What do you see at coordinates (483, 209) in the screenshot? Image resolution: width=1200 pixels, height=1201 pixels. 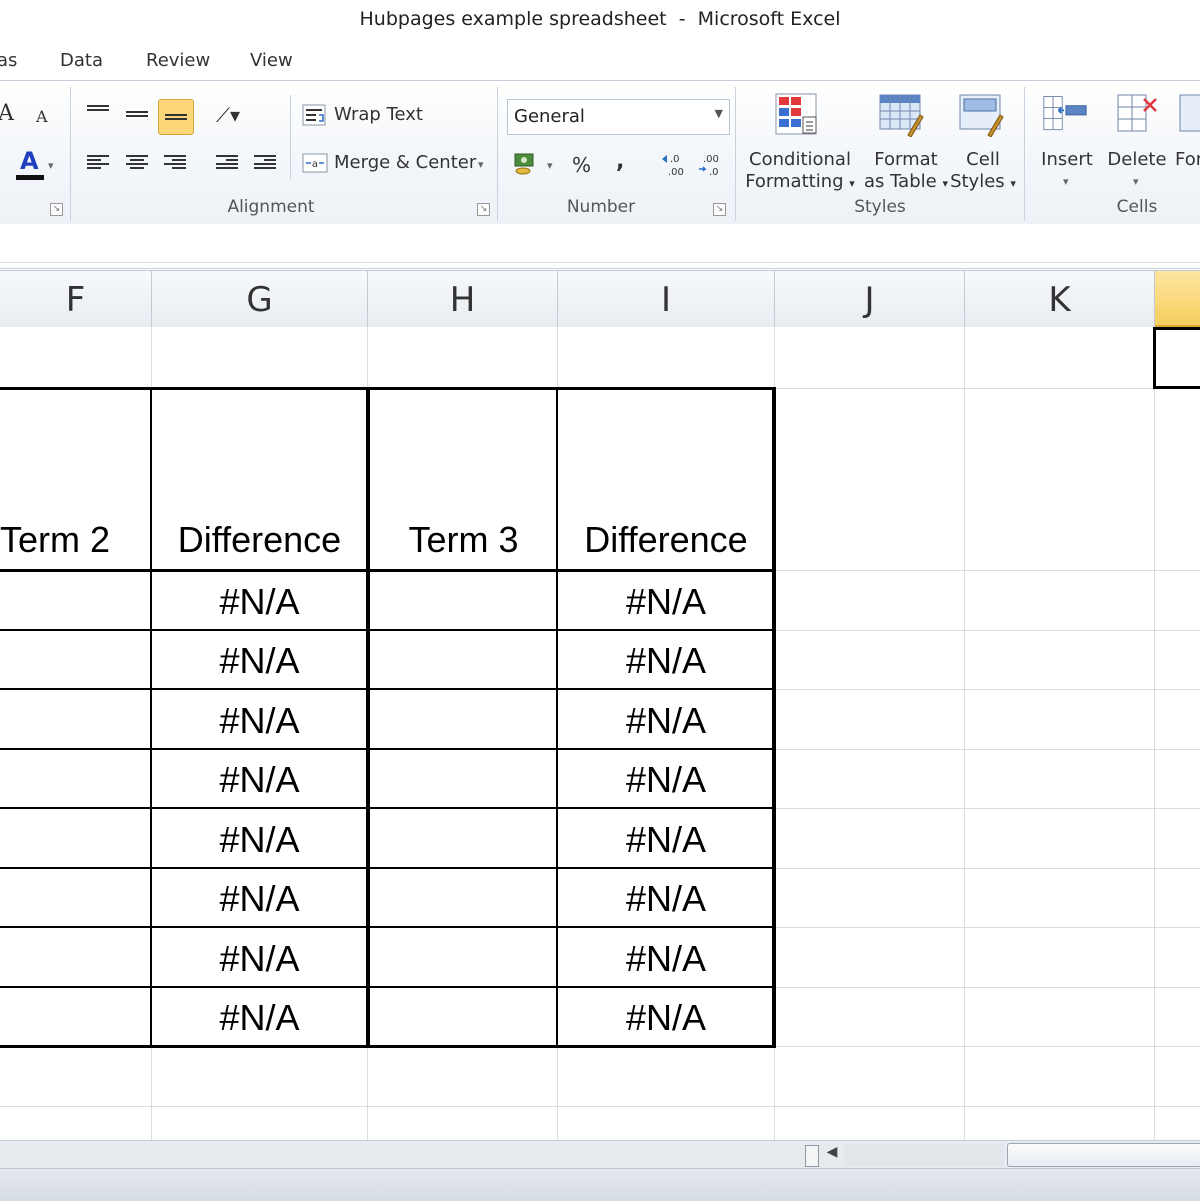 I see `alignment-dialog-launcher-icon: ↘` at bounding box center [483, 209].